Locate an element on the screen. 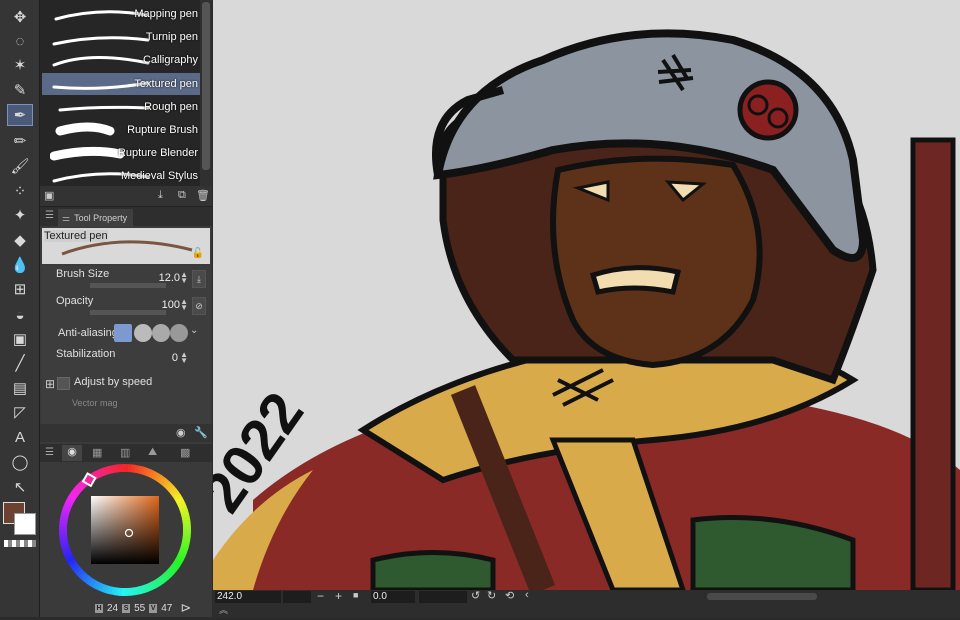 The image size is (960, 620). pencil-icon: ✏ is located at coordinates (20, 141).